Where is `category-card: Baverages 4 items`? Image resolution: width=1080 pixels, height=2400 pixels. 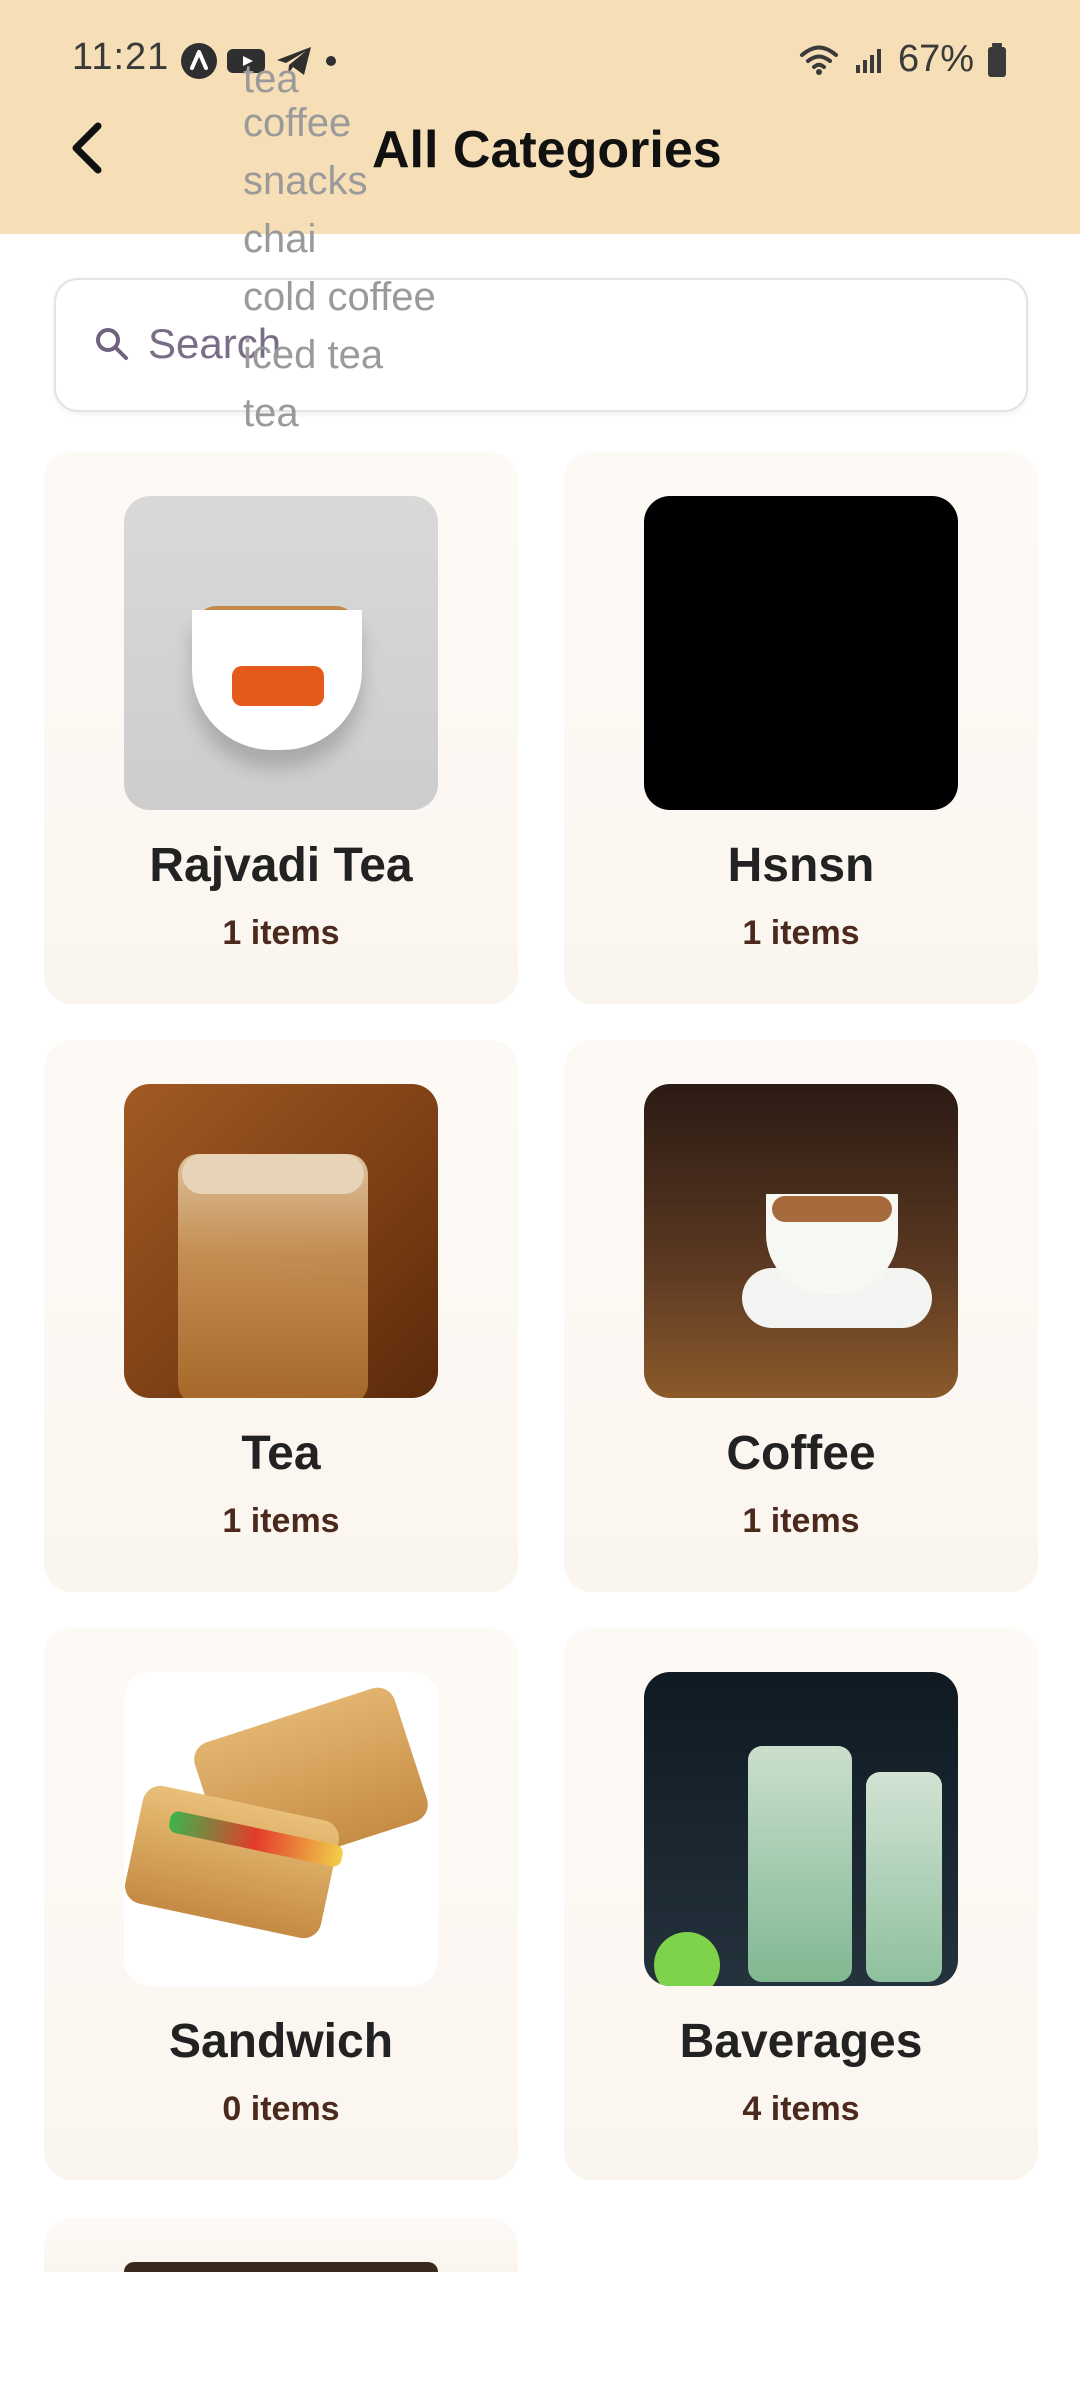
category-card: Baverages 4 items is located at coordinates (801, 1904).